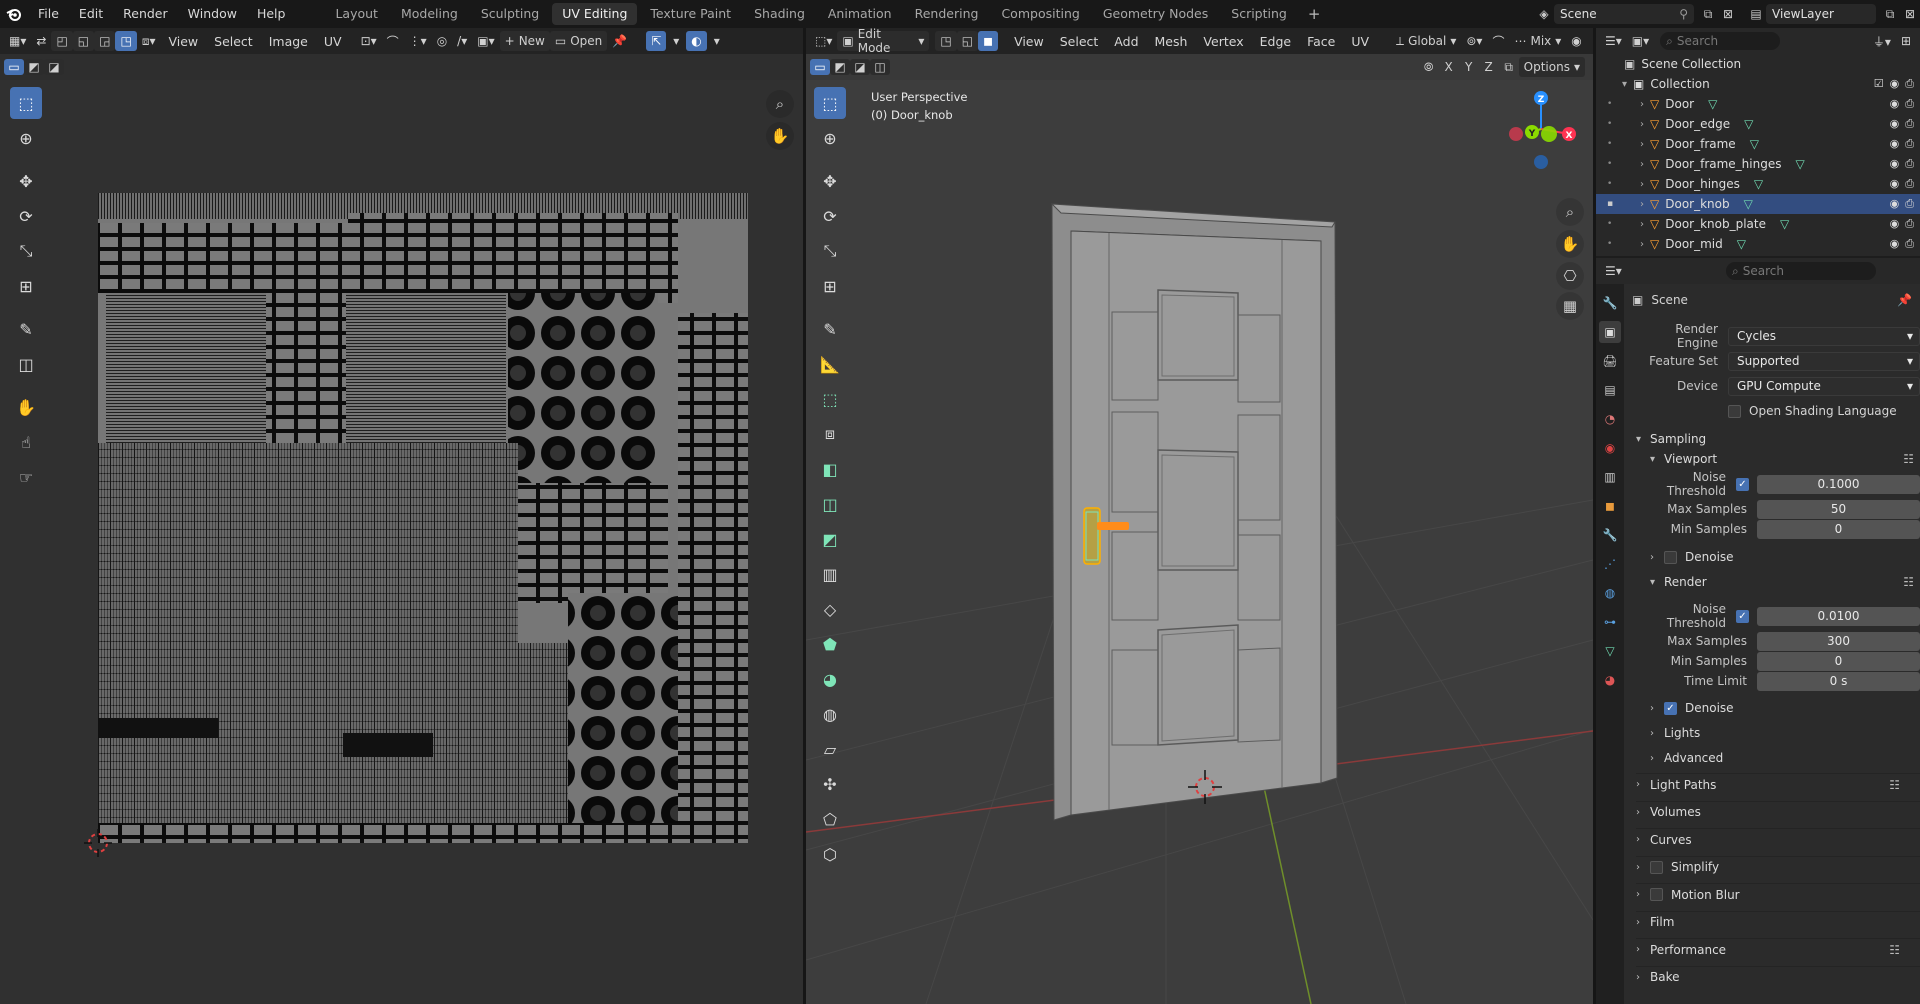 This screenshot has height=1004, width=1920. Describe the element at coordinates (690, 14) in the screenshot. I see `tab-texture-paint: Texture Paint` at that location.